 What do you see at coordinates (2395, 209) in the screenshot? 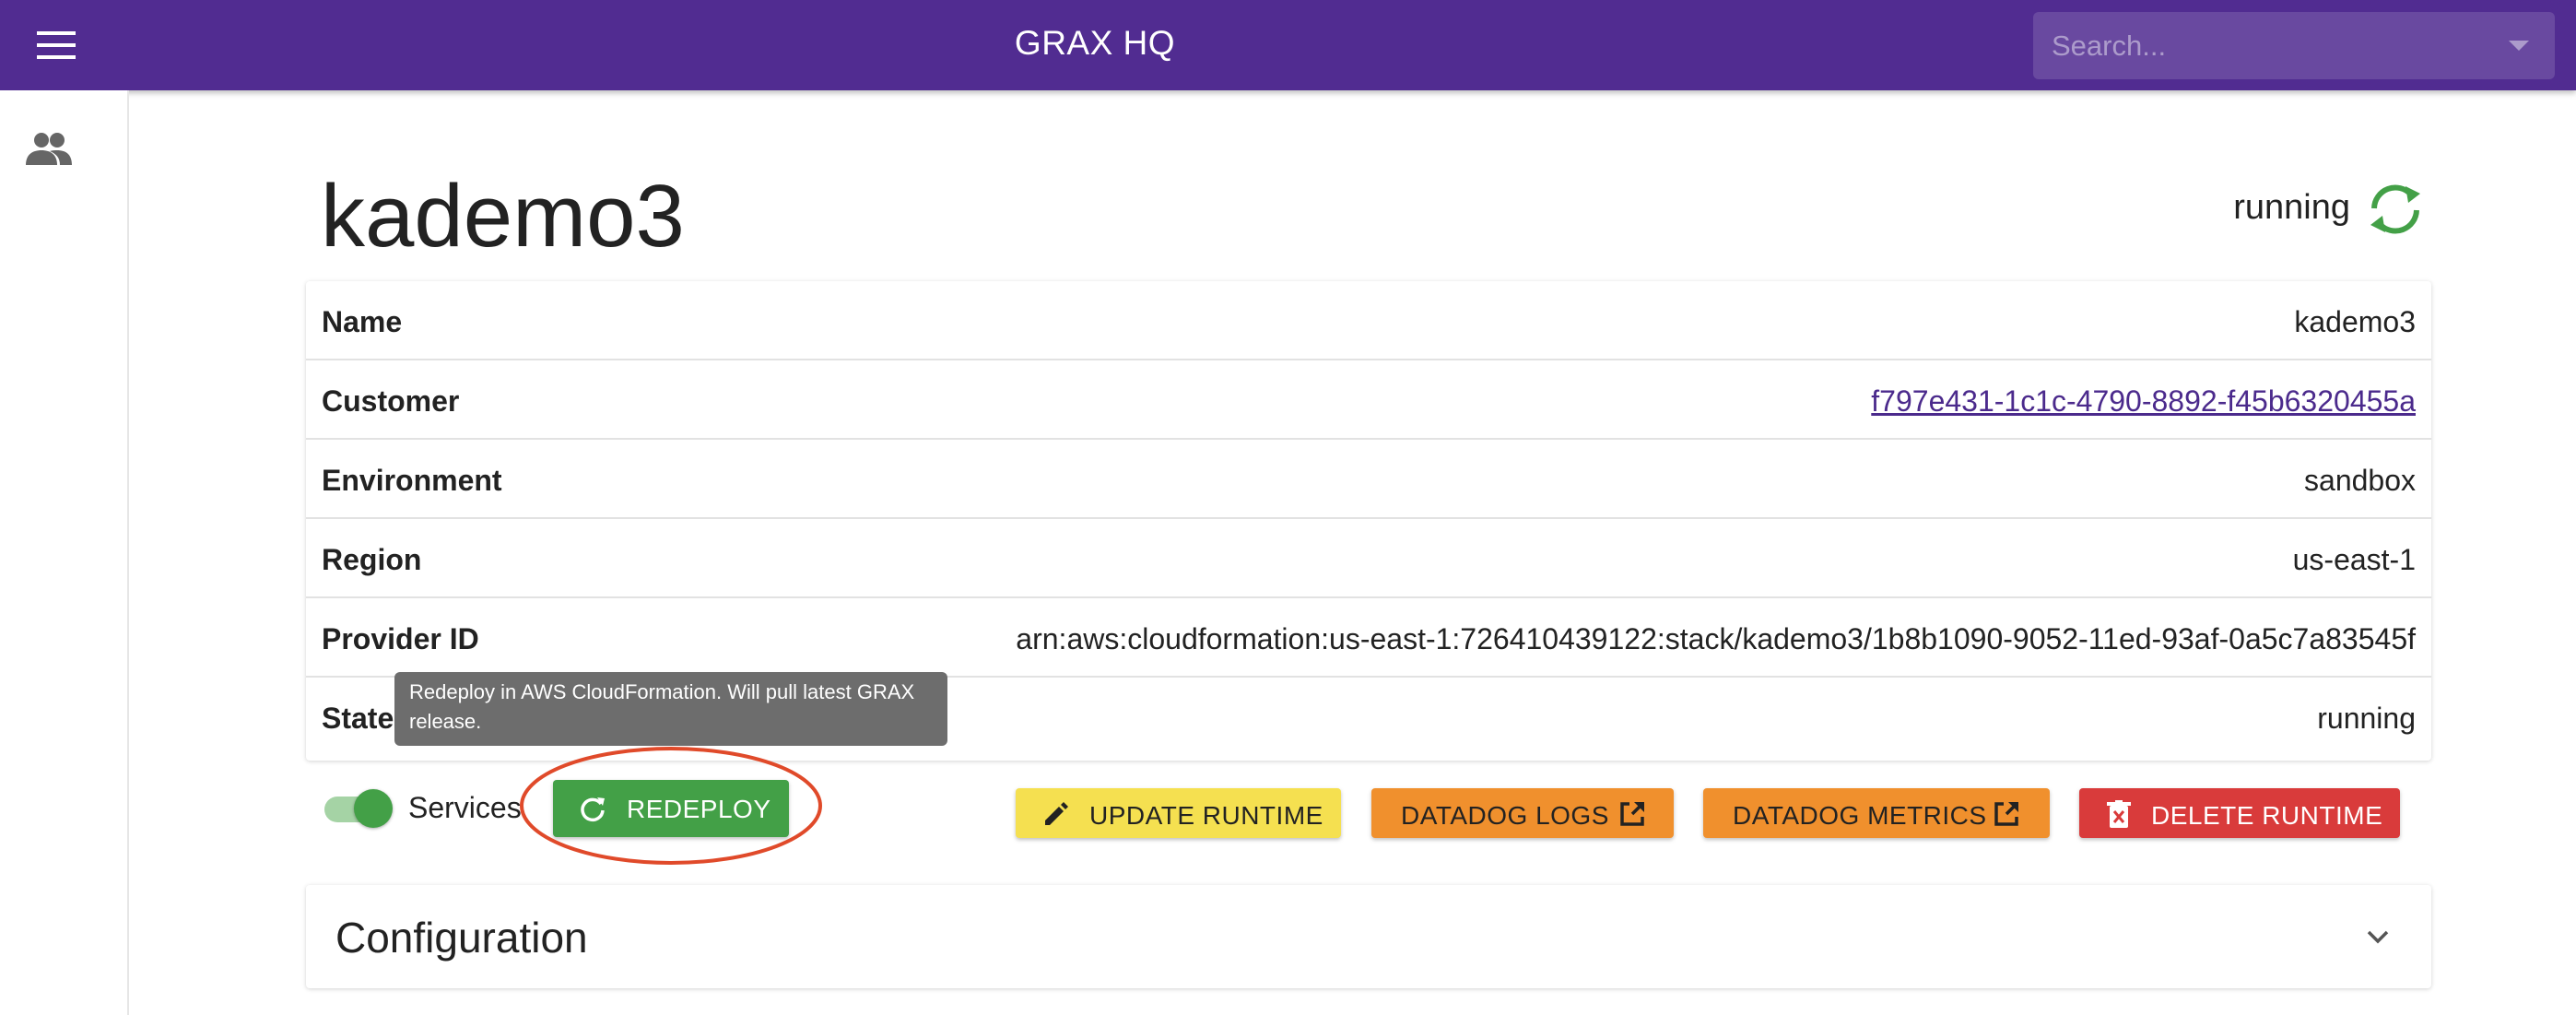
I see `sync-icon` at bounding box center [2395, 209].